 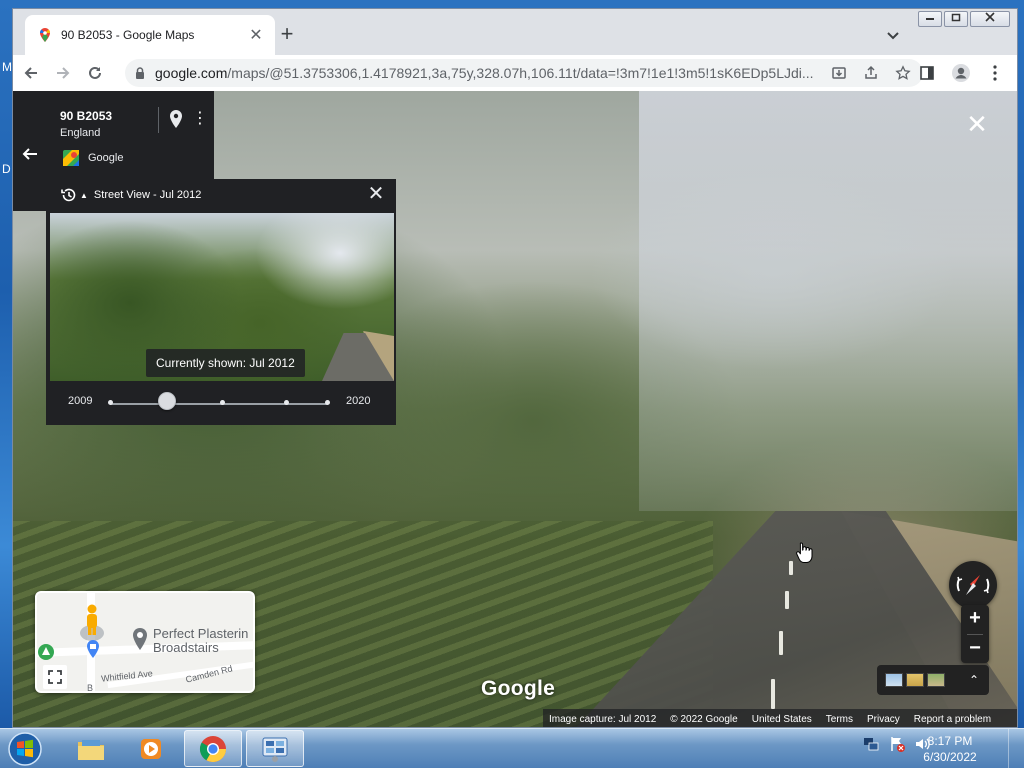 I want to click on reload-icon, so click(x=95, y=72).